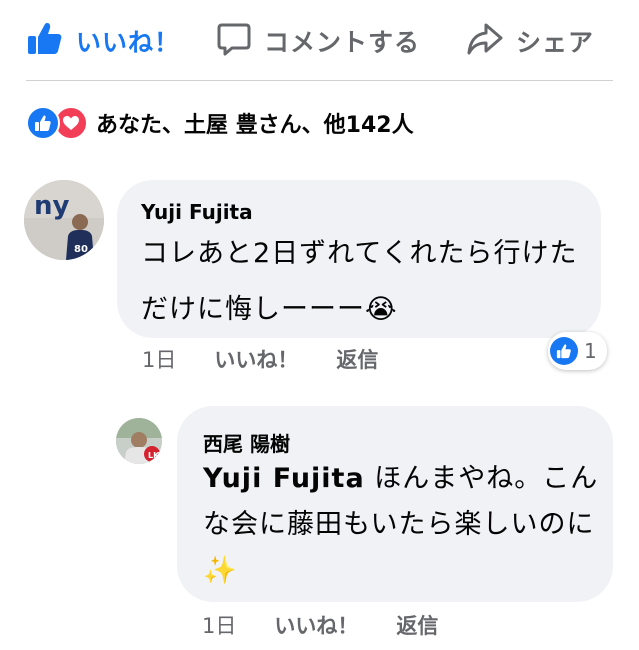  I want to click on like-action-label: いいね！, so click(128, 42).